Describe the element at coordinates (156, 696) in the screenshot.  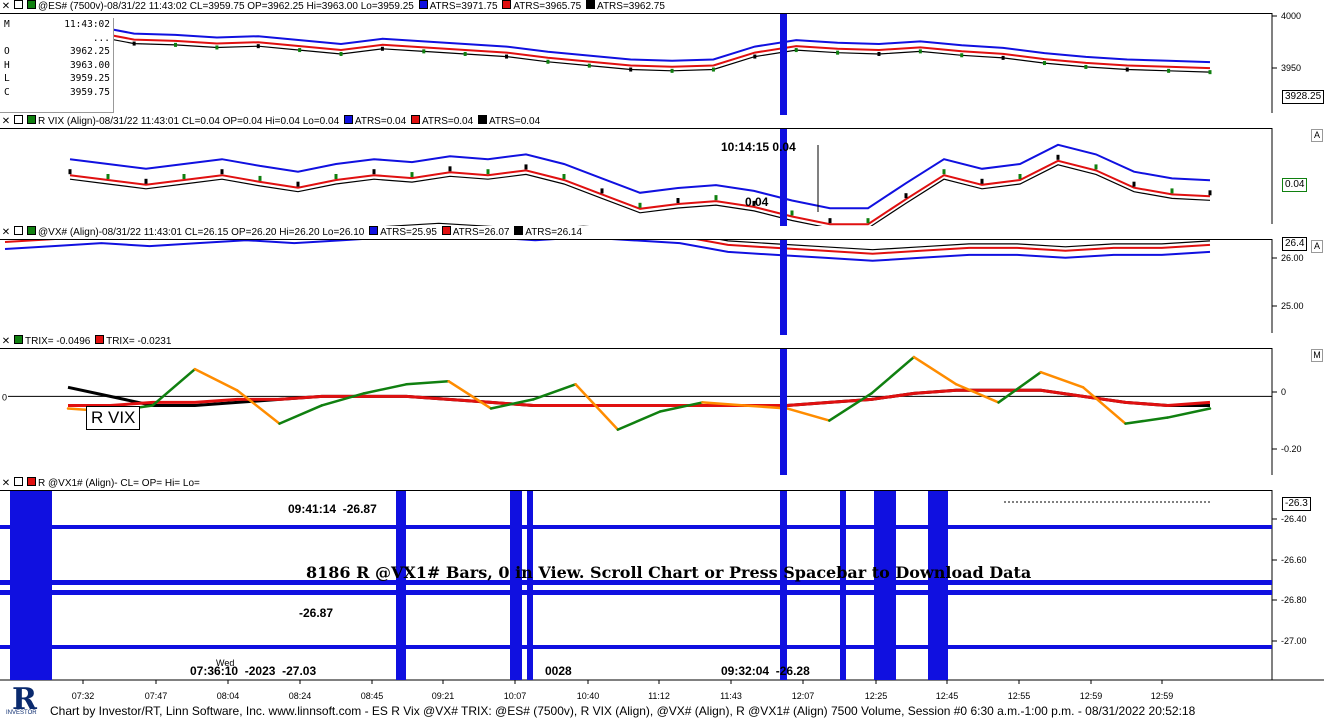
I see `x-tick-label: 07:47` at that location.